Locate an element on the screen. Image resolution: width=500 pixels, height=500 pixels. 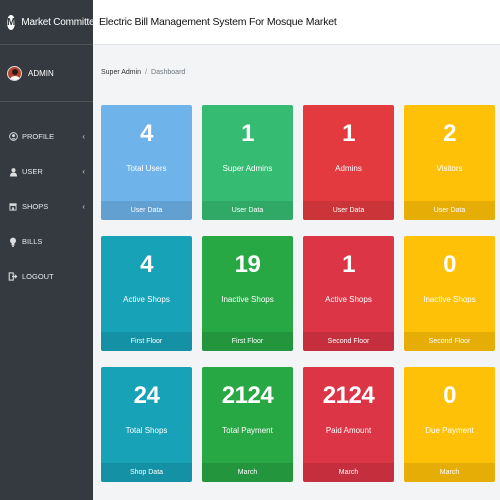
sidebar-item-label: LOGOUT is located at coordinates (38, 276).